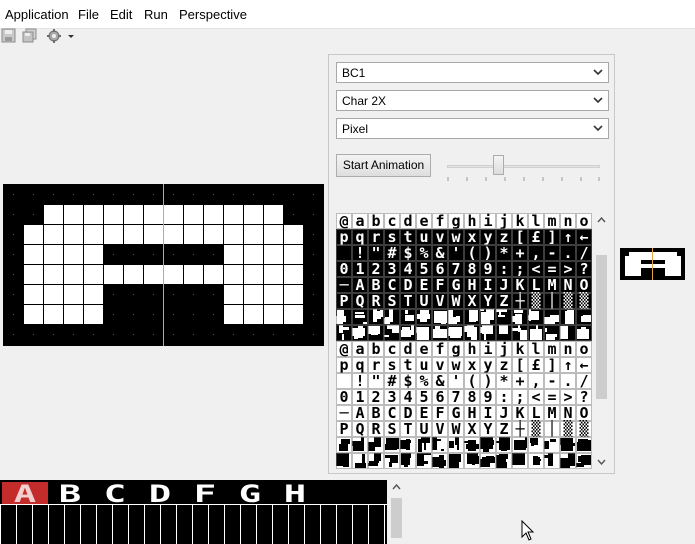 This screenshot has height=544, width=695. Describe the element at coordinates (71, 36) in the screenshot. I see `dropdown-arrow-icon` at that location.